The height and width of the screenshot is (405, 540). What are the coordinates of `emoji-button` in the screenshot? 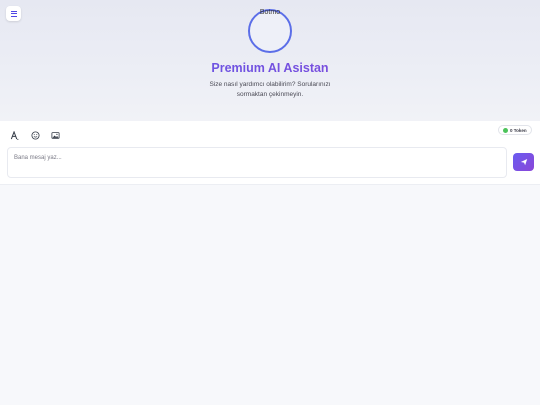 It's located at (35, 135).